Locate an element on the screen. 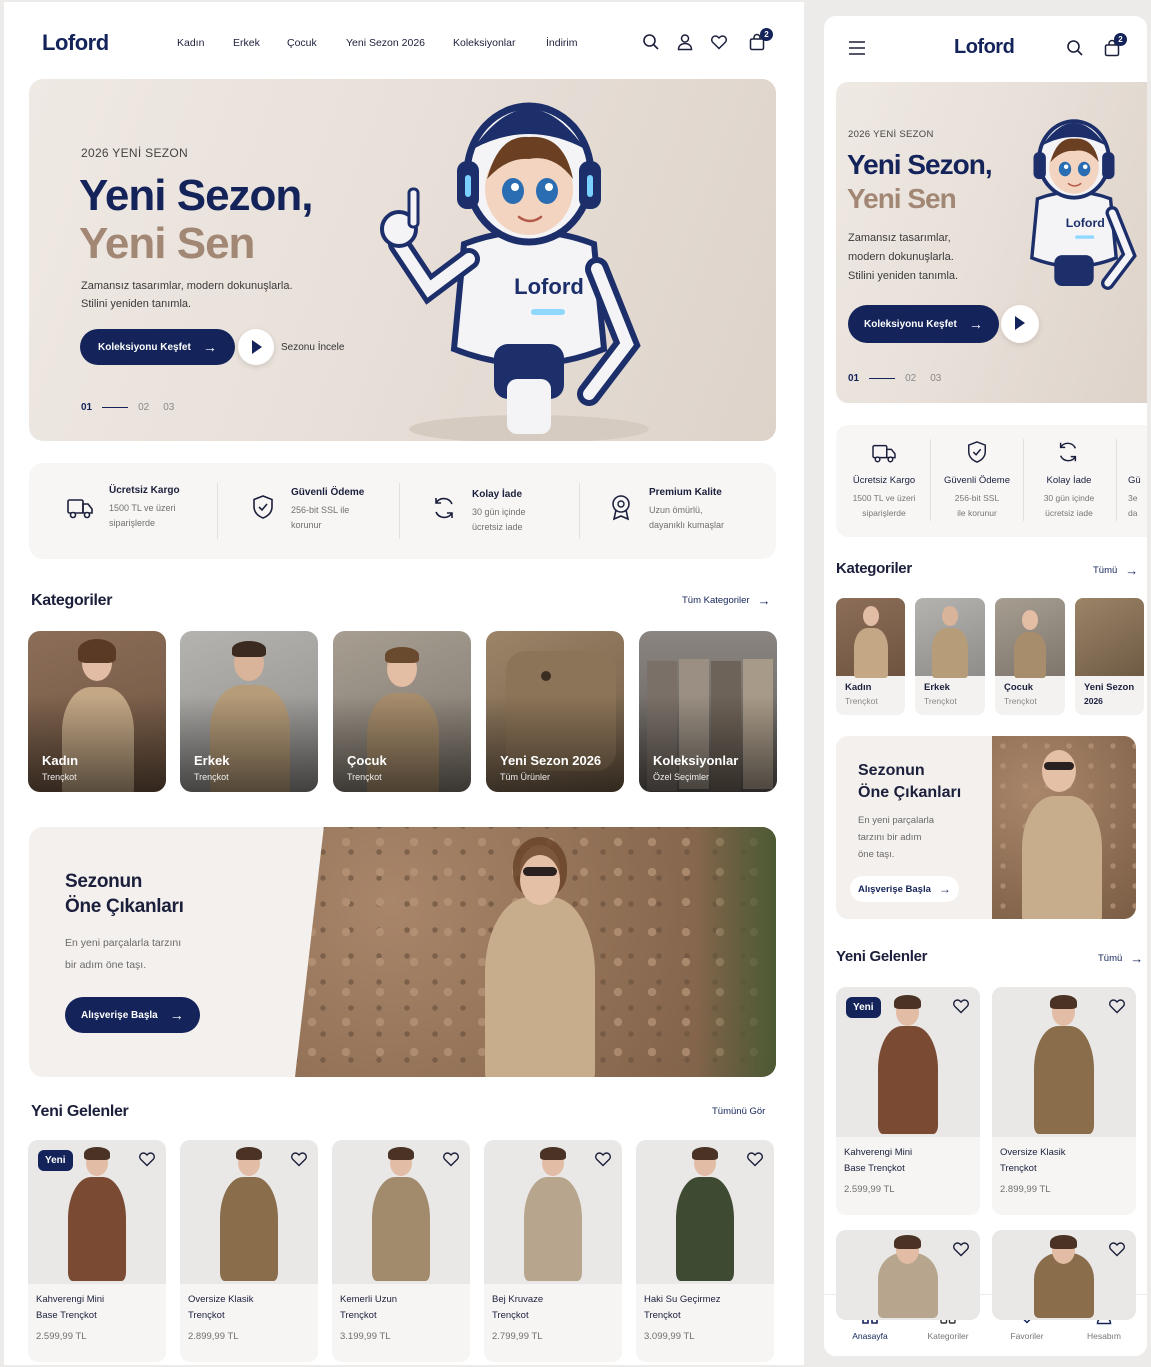  category-card-yeni-sezon: Yeni Sezon 2026 Tüm Ürünler is located at coordinates (555, 711).